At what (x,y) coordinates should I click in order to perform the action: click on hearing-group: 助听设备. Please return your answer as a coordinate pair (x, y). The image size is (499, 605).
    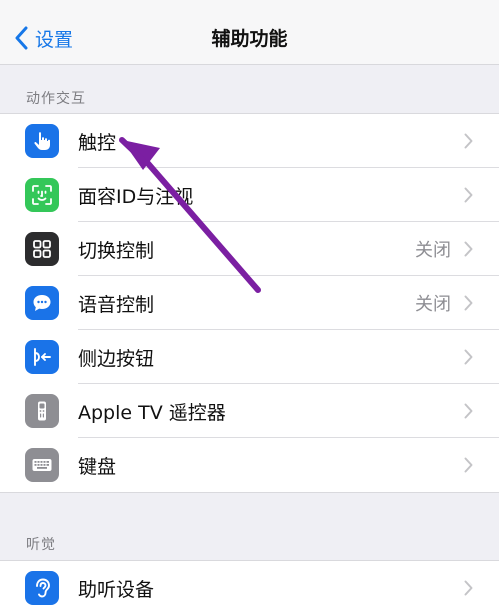
    Looking at the image, I should click on (249, 582).